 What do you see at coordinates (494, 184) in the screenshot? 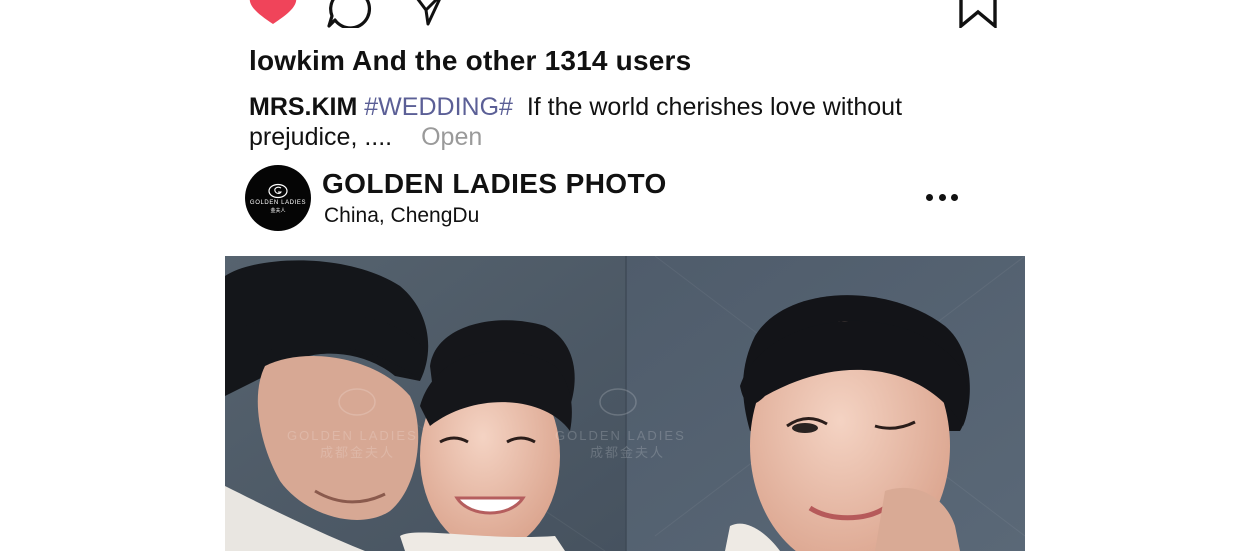
I see `profile-name: GOLDEN LADIES PHOTO` at bounding box center [494, 184].